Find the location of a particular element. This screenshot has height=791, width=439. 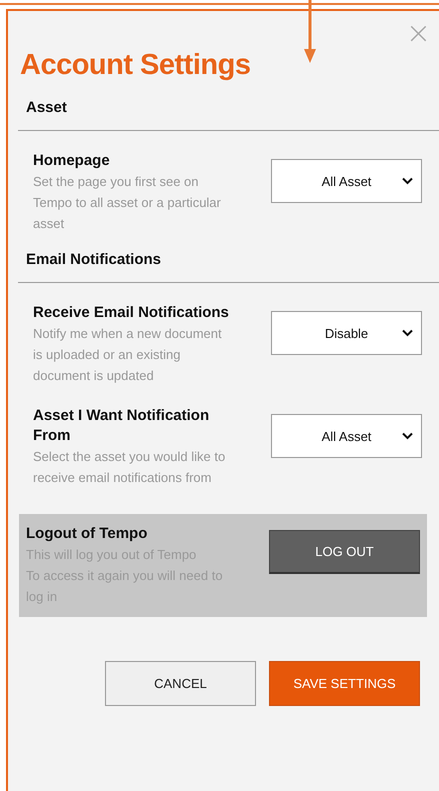

dialog-title: Account Settings is located at coordinates (136, 65).